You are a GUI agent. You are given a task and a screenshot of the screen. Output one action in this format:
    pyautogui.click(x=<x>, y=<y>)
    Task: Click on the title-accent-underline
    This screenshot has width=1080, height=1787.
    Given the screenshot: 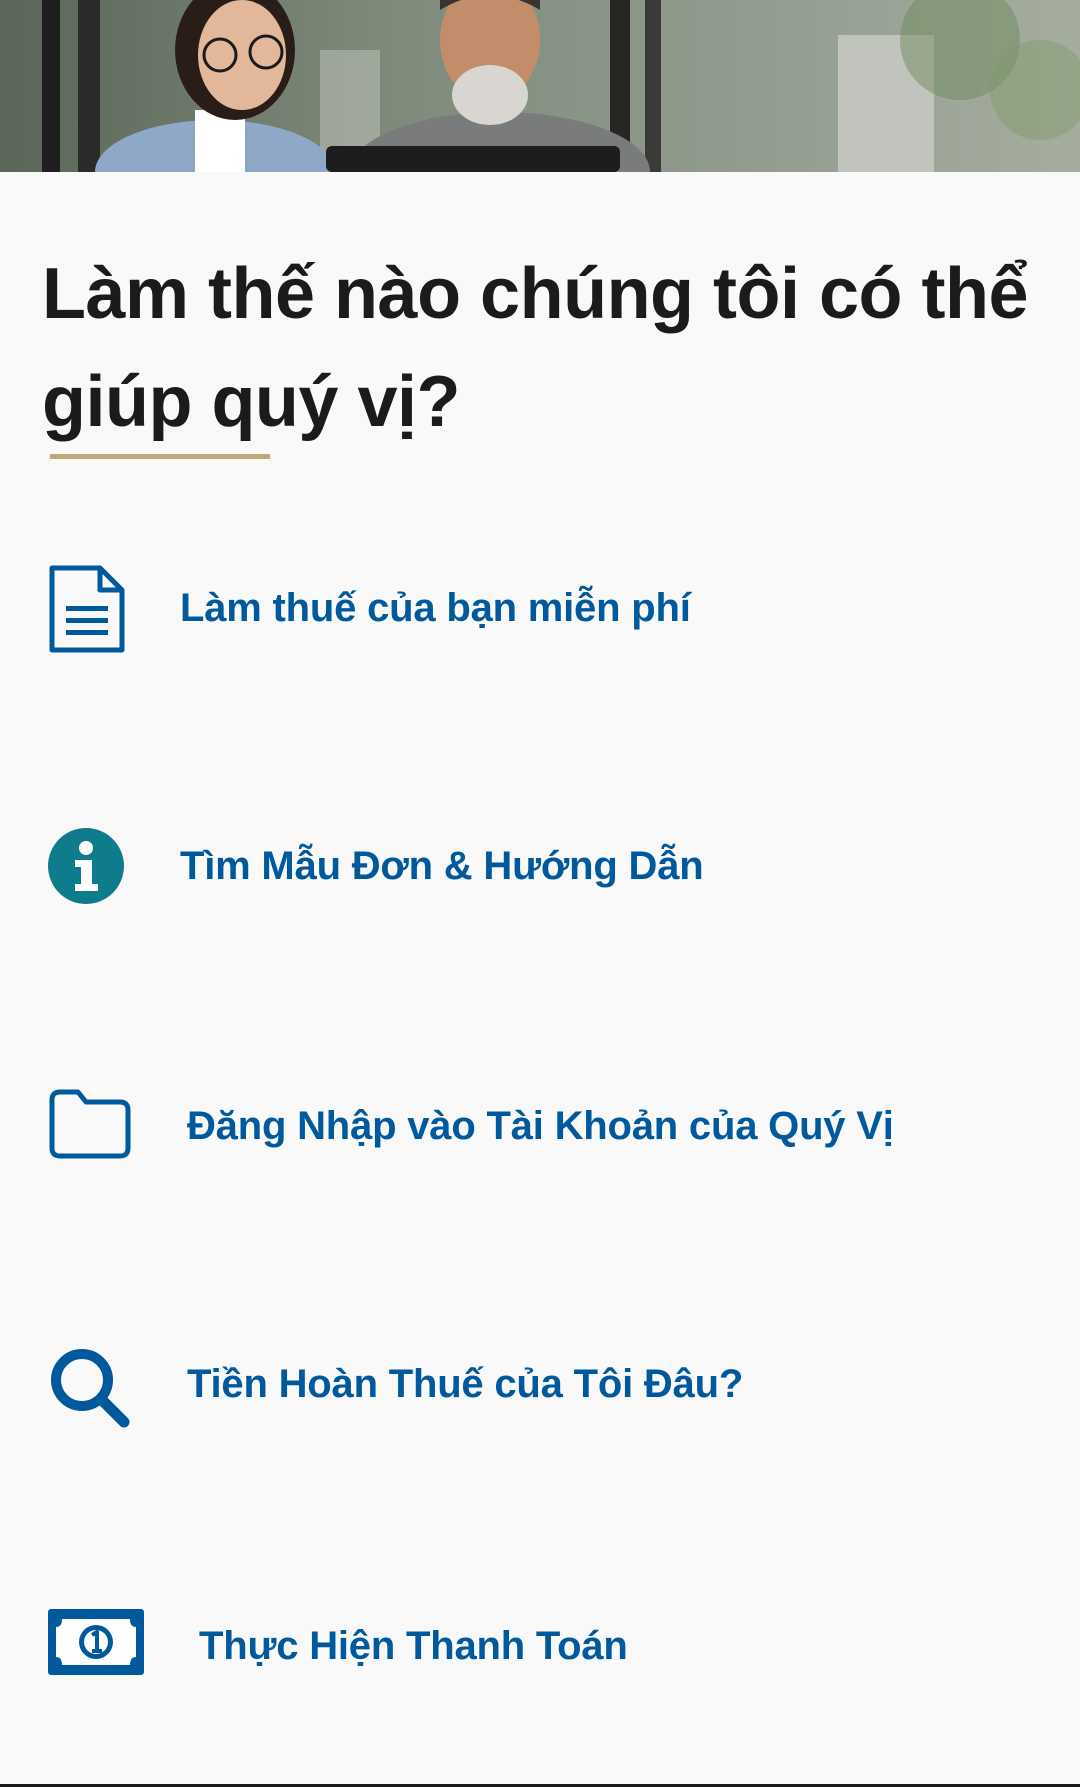 What is the action you would take?
    pyautogui.click(x=160, y=456)
    